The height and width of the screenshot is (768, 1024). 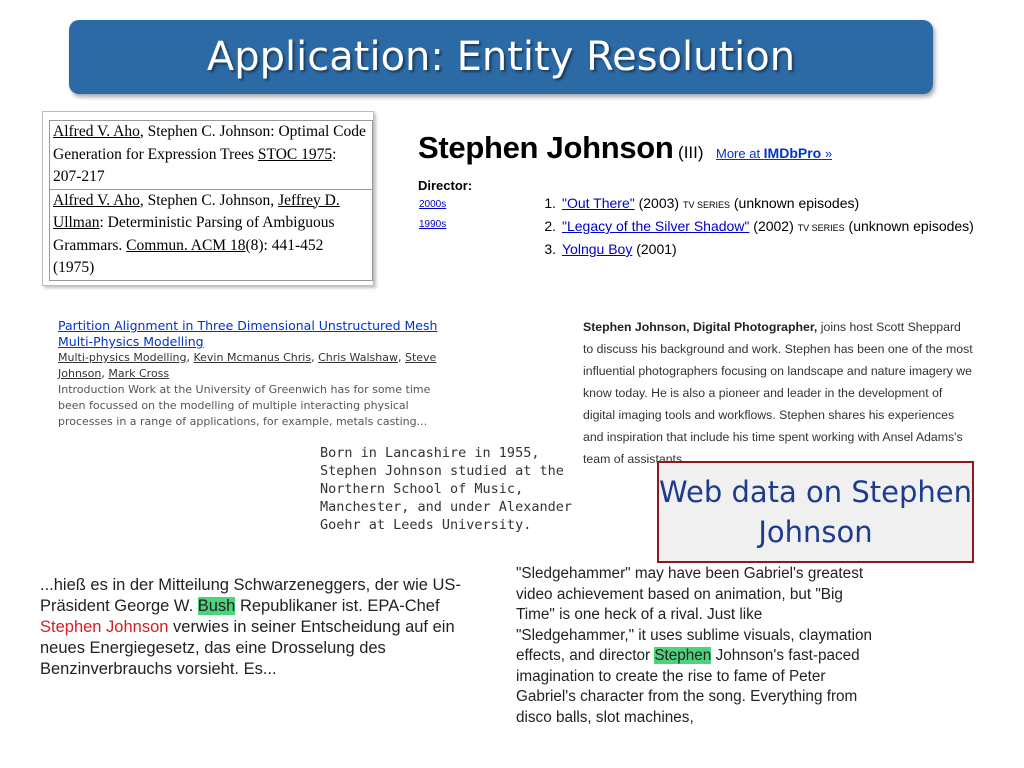 What do you see at coordinates (138, 373) in the screenshot?
I see `paper-author-link: Mark Cross` at bounding box center [138, 373].